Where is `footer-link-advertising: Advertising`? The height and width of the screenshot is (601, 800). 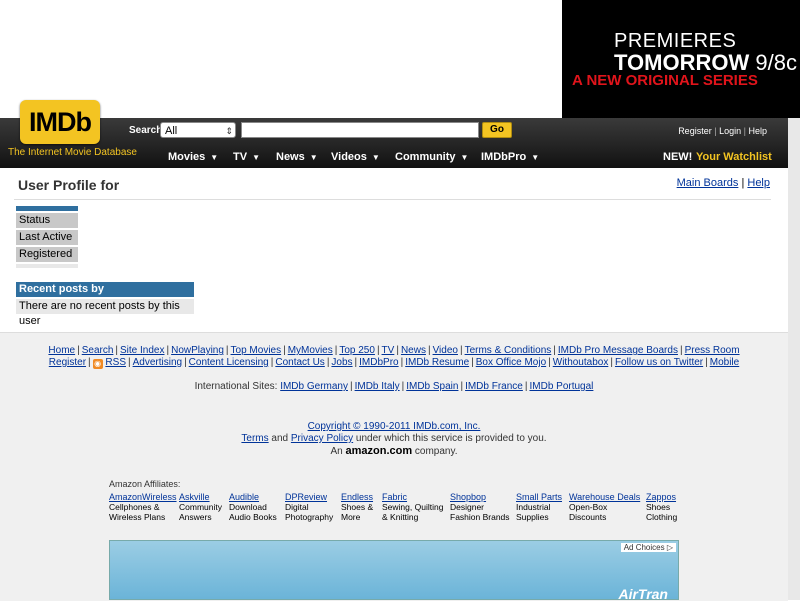
footer-link-advertising: Advertising is located at coordinates (157, 362).